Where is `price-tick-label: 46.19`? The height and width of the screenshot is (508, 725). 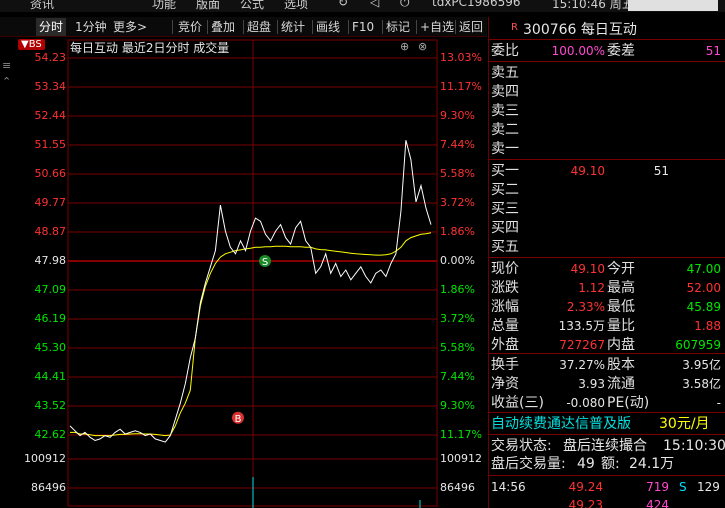
price-tick-label: 46.19 is located at coordinates (50, 318).